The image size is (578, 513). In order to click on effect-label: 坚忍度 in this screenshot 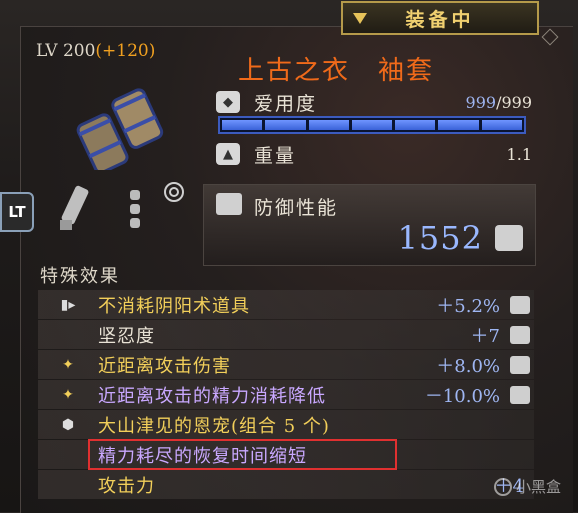, I will do `click(126, 336)`.